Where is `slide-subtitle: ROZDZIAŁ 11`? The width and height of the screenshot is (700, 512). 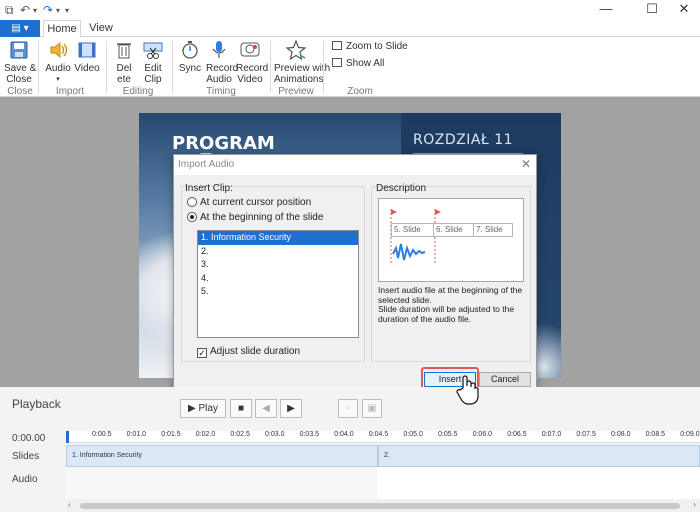 slide-subtitle: ROZDZIAŁ 11 is located at coordinates (463, 140).